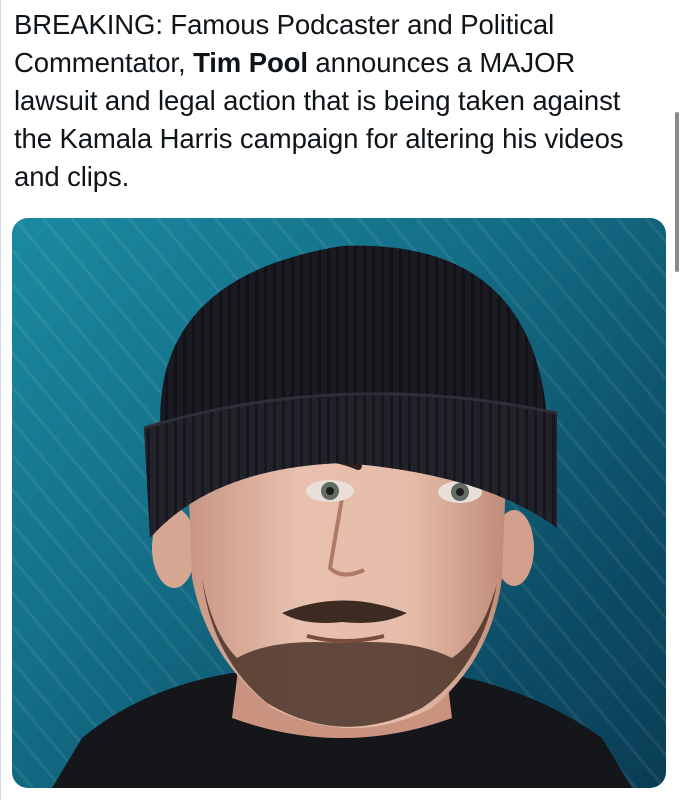 The width and height of the screenshot is (684, 800). What do you see at coordinates (250, 62) in the screenshot?
I see `tweet-mention-name: Tim Pool` at bounding box center [250, 62].